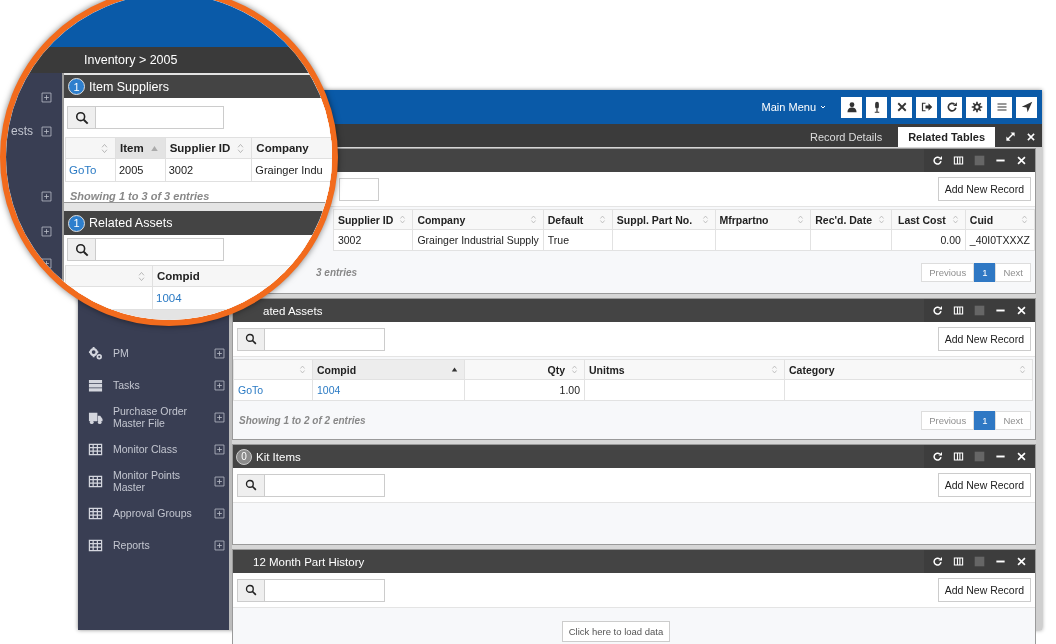 The image size is (1056, 644). What do you see at coordinates (200, 148) in the screenshot?
I see `column-header: Supplier ID` at bounding box center [200, 148].